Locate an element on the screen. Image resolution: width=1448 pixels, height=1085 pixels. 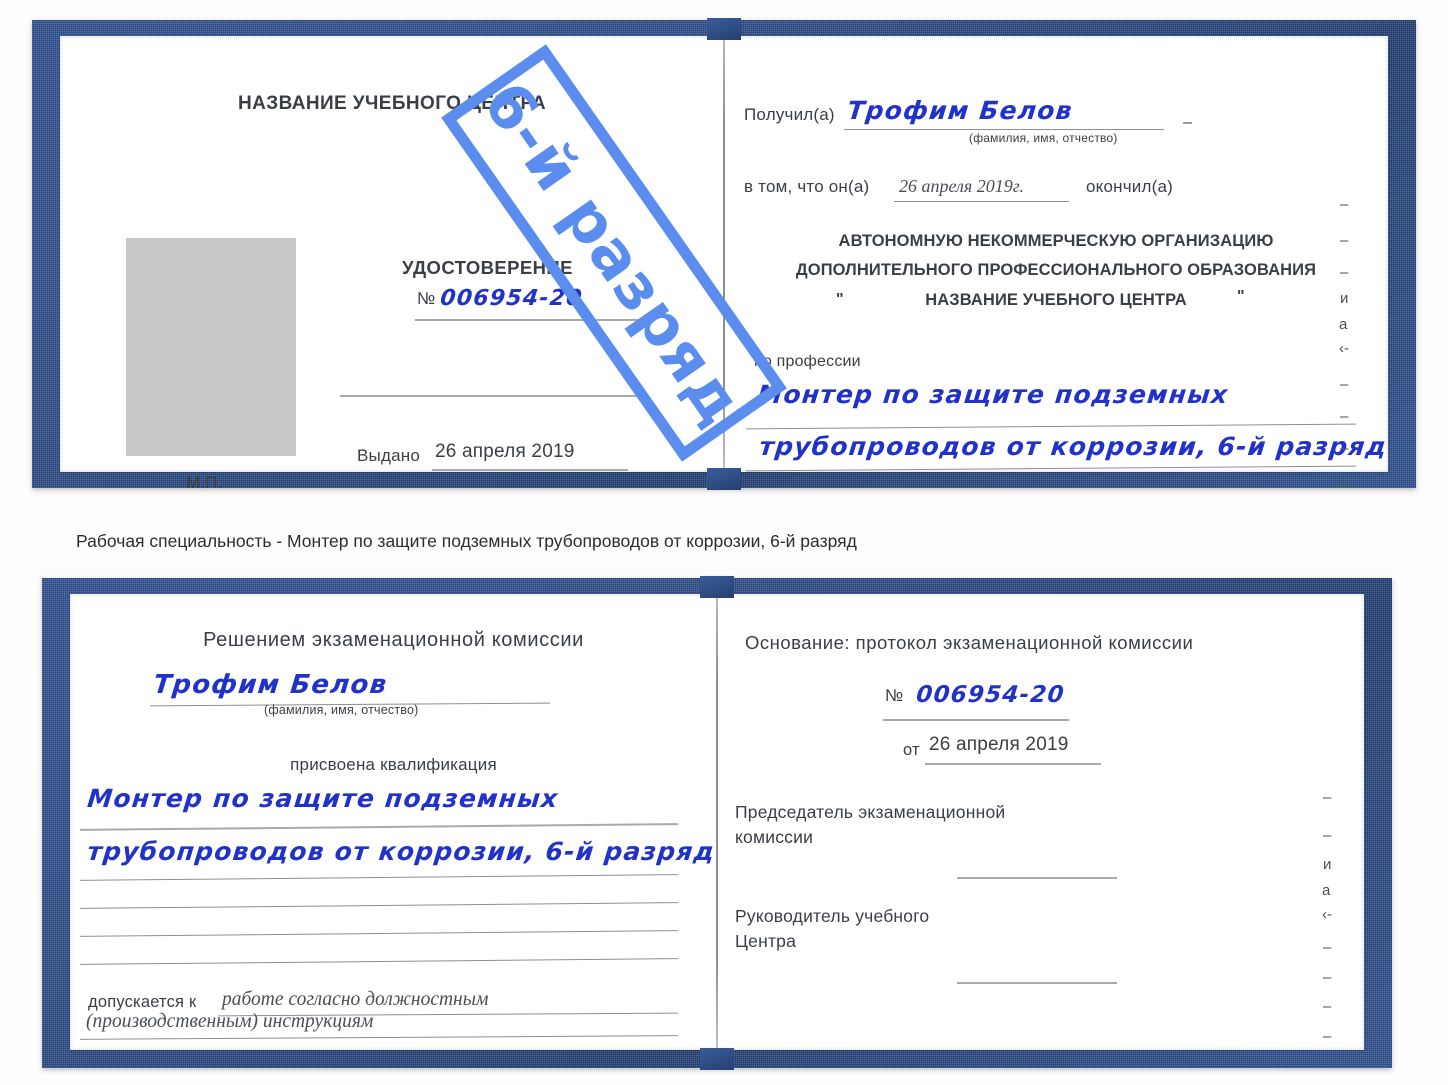
qualification-line-2: трубопроводов от коррозии, 6-й разряд is located at coordinates (401, 851).